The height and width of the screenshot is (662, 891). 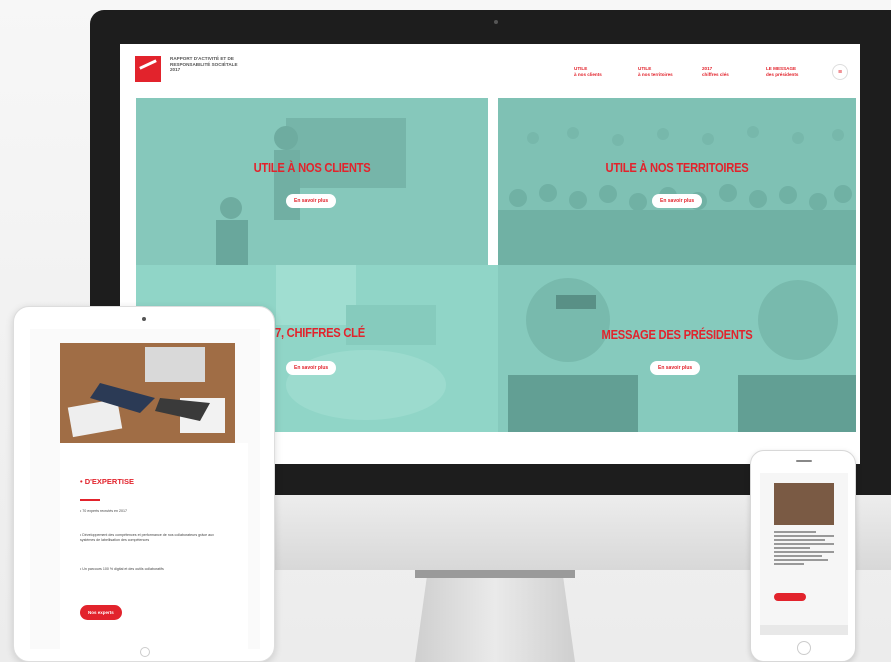 I want to click on tile-title: UTILE À NOS CLIENTS, so click(x=312, y=167).